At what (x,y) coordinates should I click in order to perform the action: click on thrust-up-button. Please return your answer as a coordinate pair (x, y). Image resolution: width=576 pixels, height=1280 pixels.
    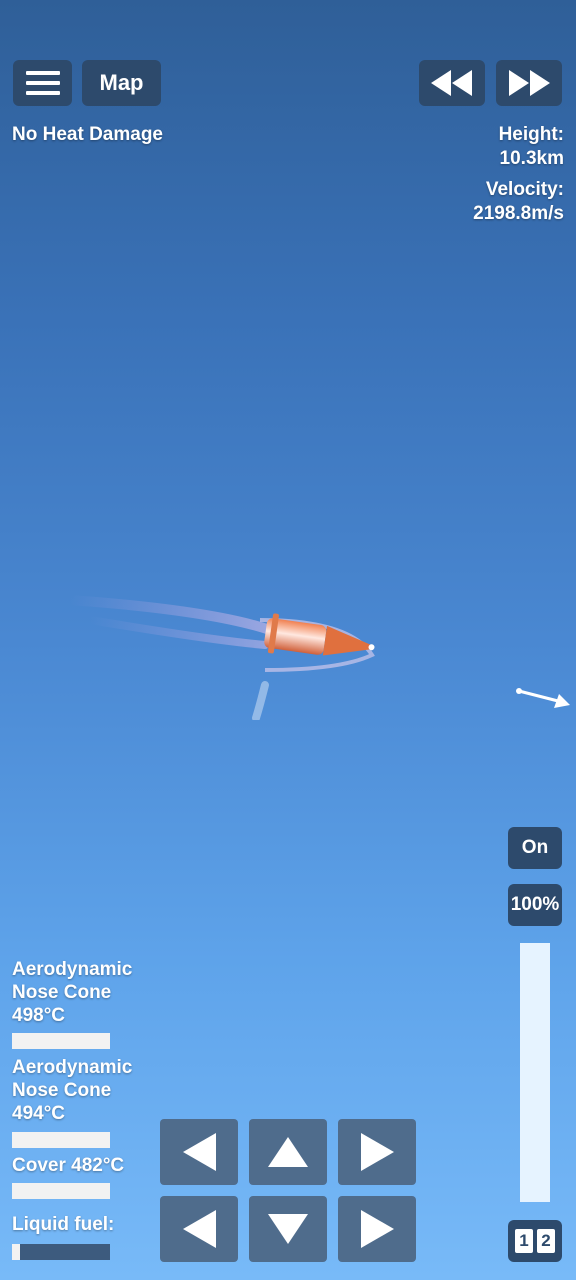
    Looking at the image, I should click on (288, 1152).